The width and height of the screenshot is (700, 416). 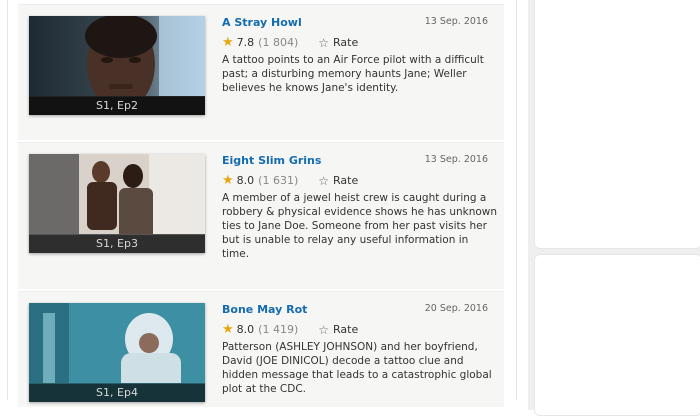 What do you see at coordinates (278, 329) in the screenshot?
I see `vote-count: (1 419)` at bounding box center [278, 329].